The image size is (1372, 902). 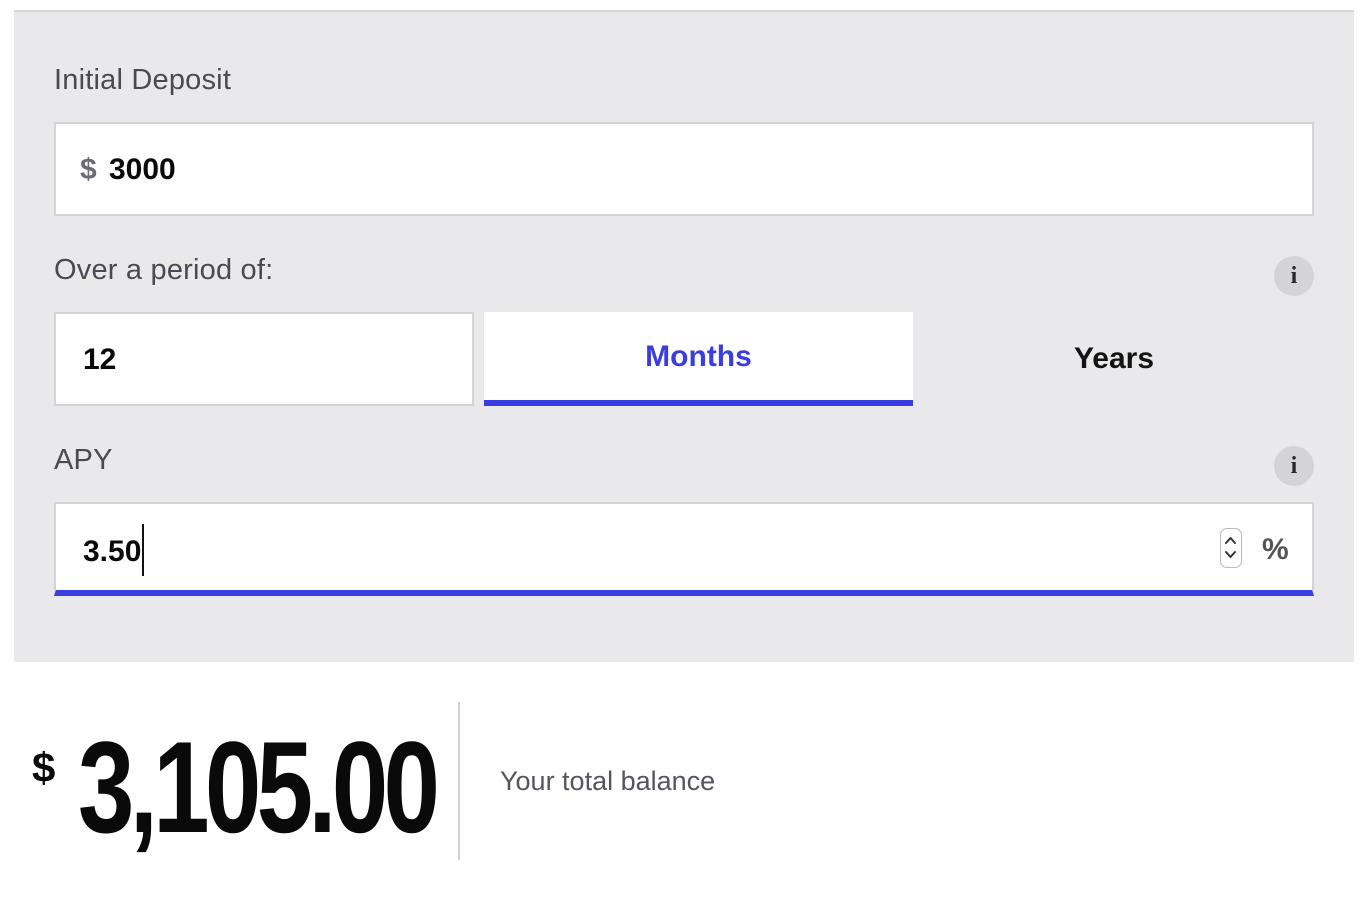 I want to click on result-divider, so click(x=459, y=781).